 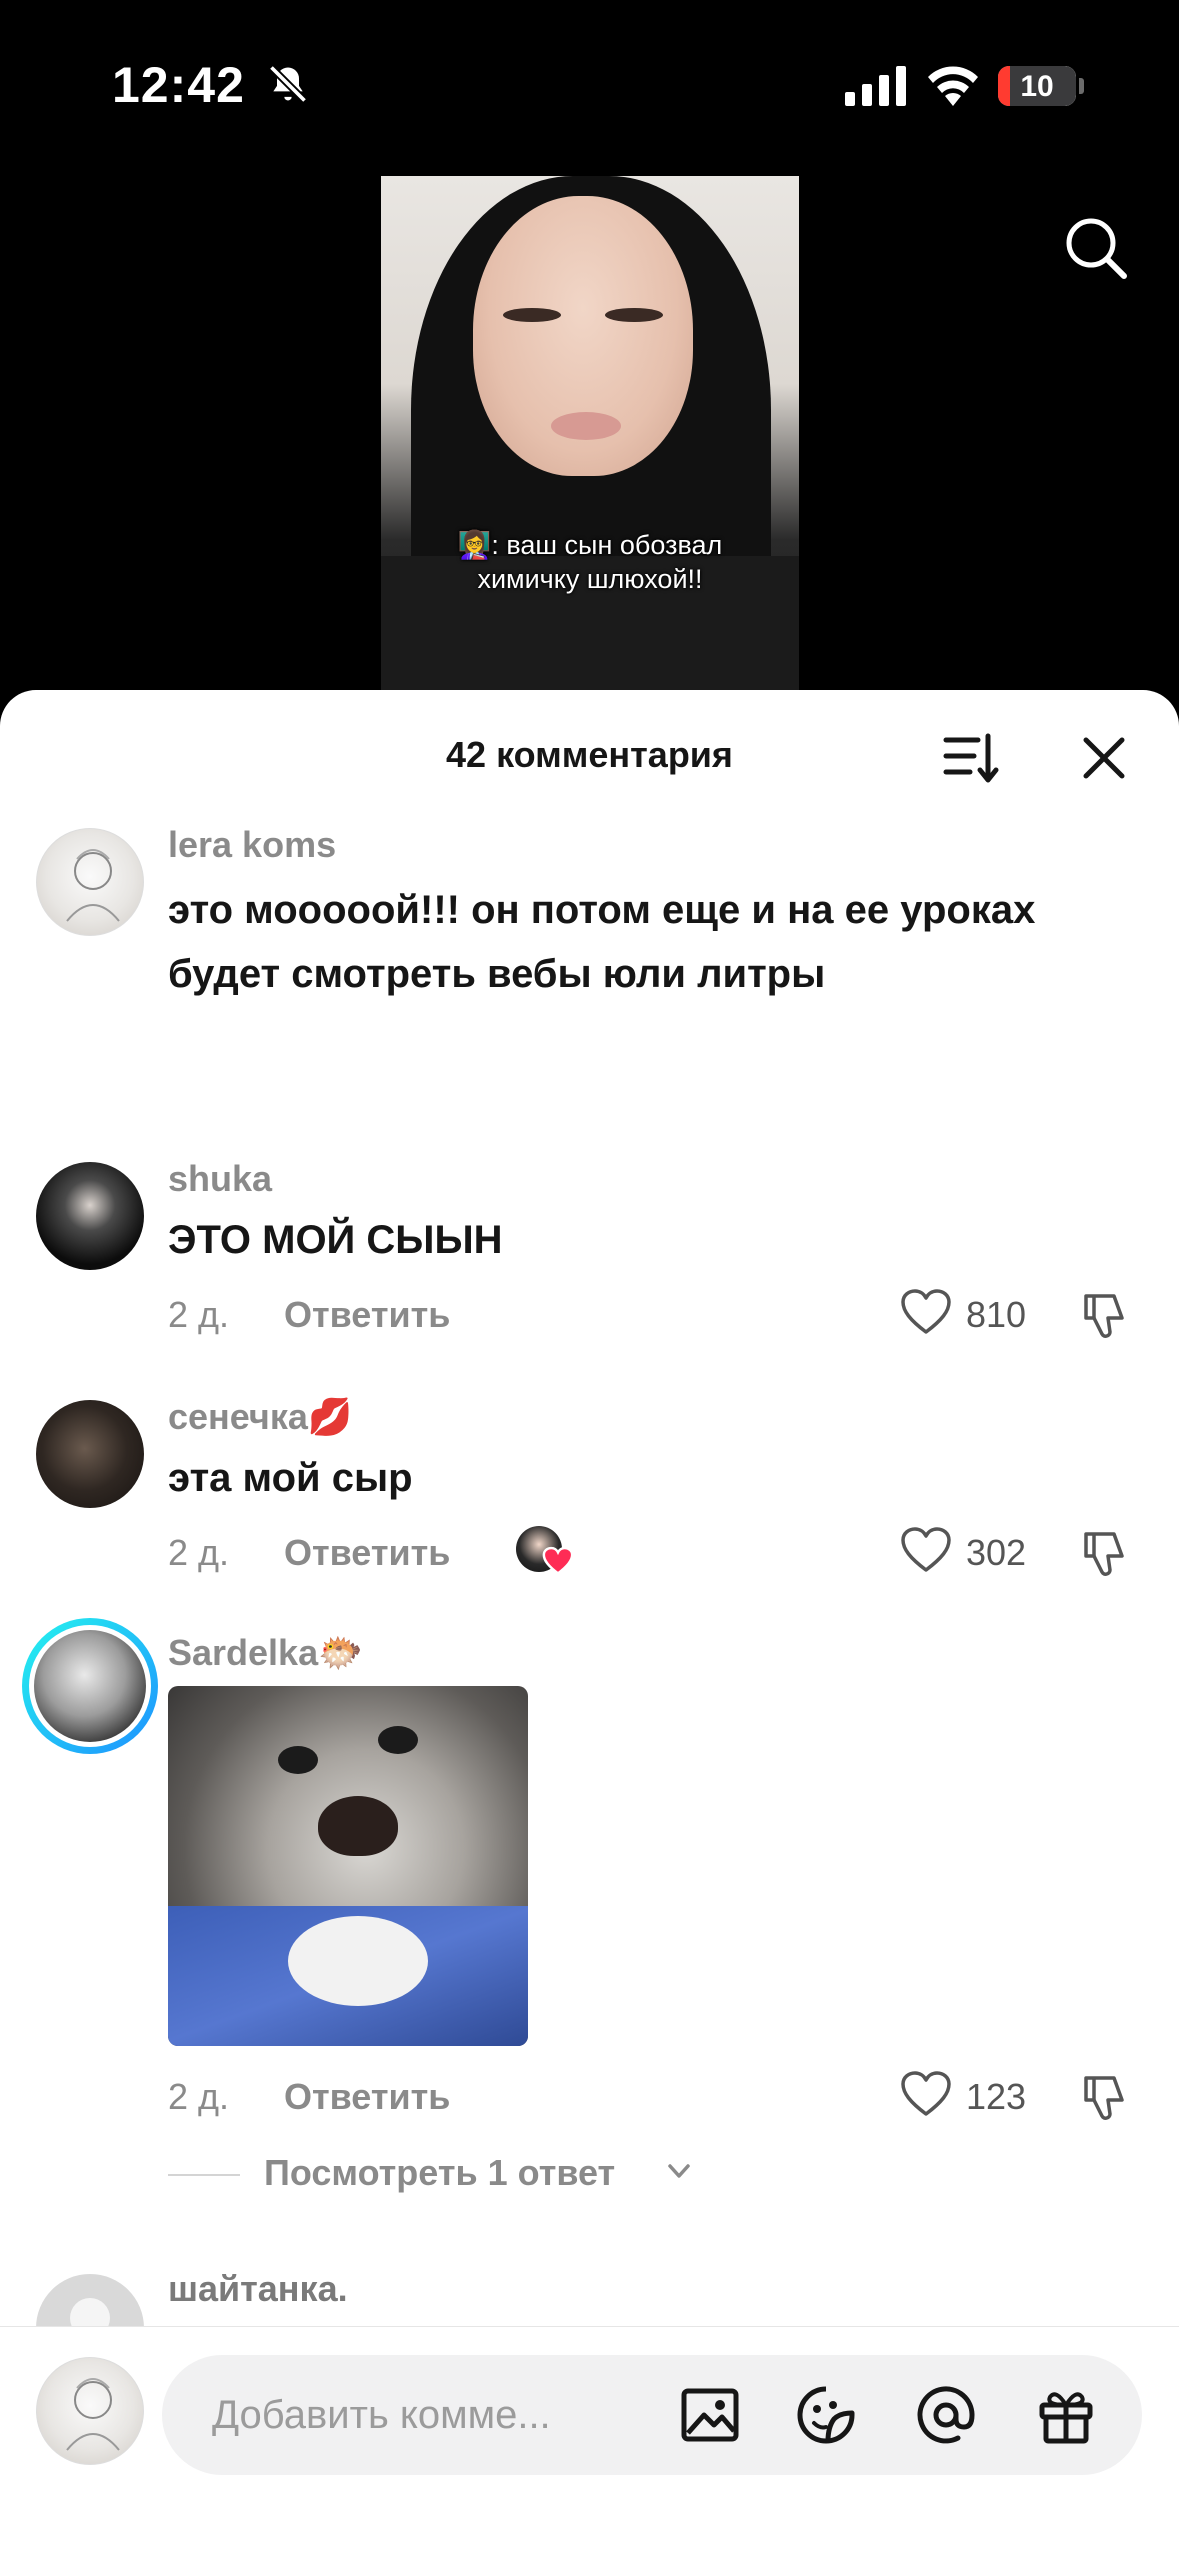 What do you see at coordinates (1066, 2415) in the screenshot?
I see `gift-icon` at bounding box center [1066, 2415].